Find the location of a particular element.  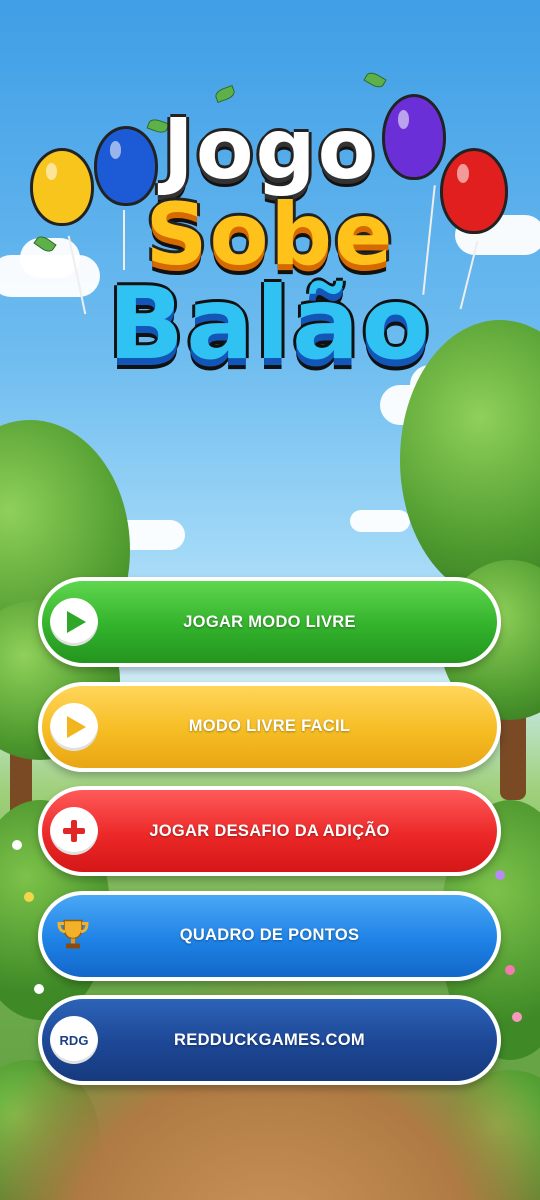

scoreboard-button: QUADRO DE PONTOS is located at coordinates (269, 935).